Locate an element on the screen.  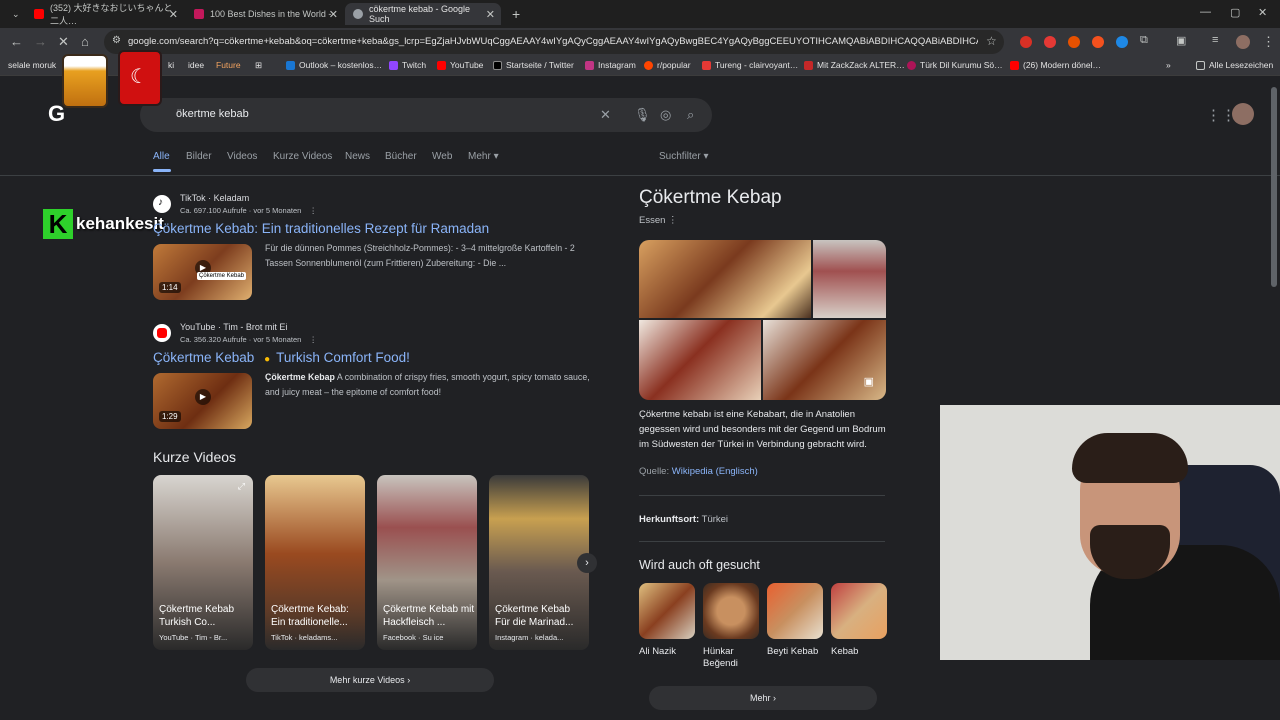
minimize-icon: — is located at coordinates (1205, 12).